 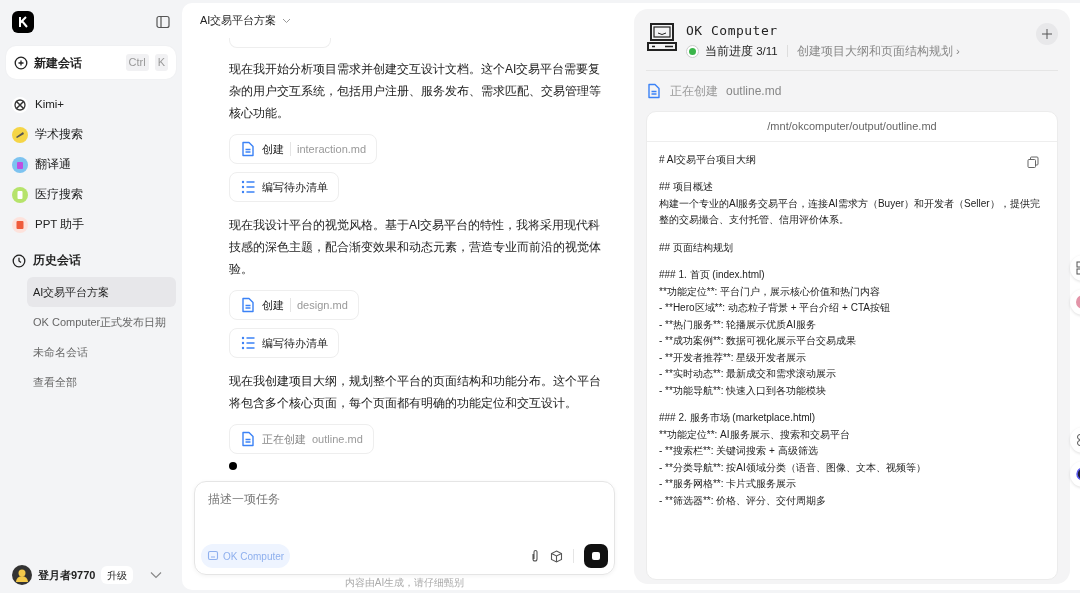 I want to click on file-chip: 创建 design.md, so click(x=294, y=305).